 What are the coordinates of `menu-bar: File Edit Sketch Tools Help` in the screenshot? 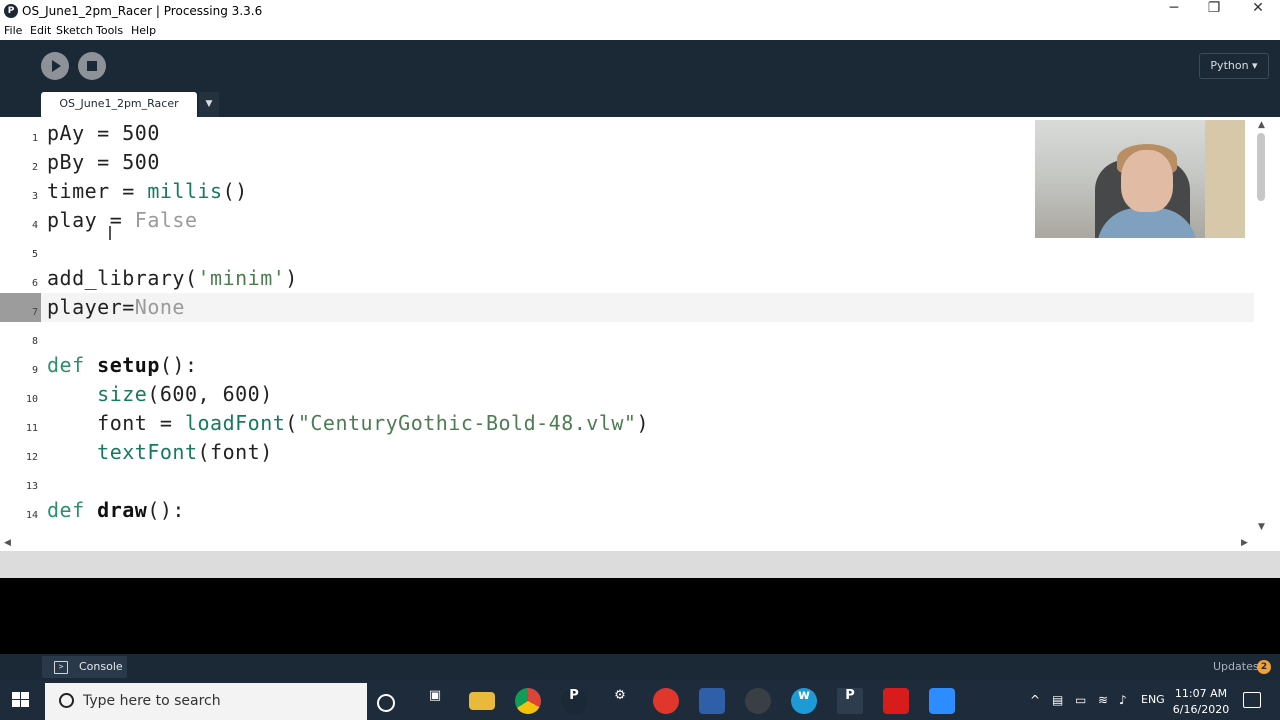 It's located at (640, 31).